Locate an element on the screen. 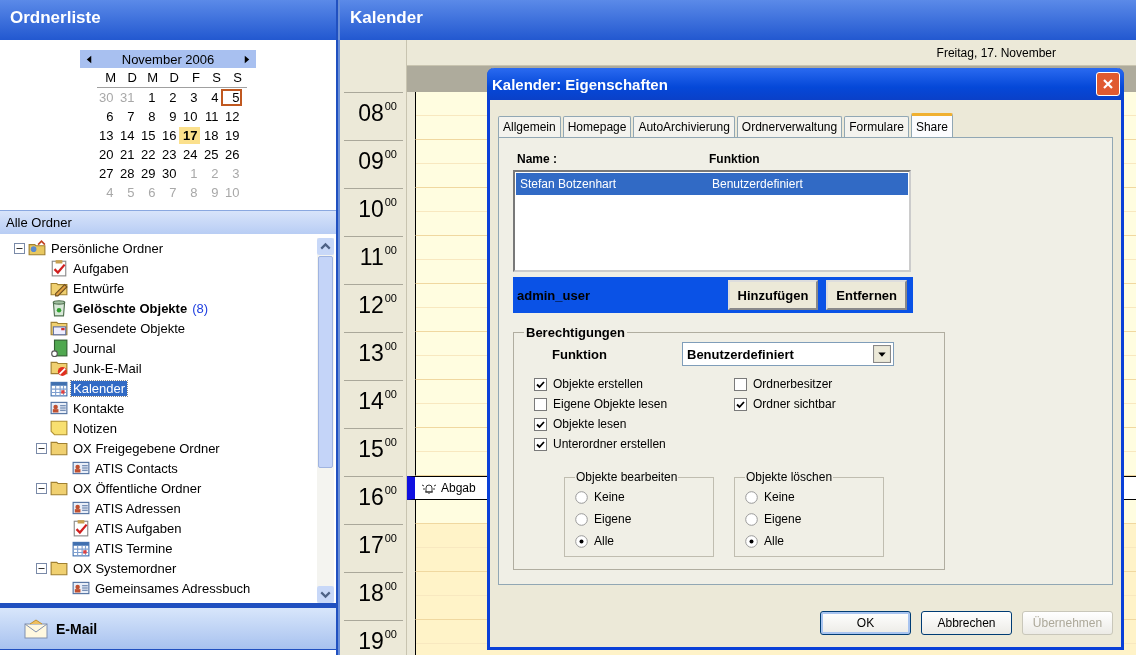 This screenshot has height=655, width=1136. next-icon is located at coordinates (247, 59).